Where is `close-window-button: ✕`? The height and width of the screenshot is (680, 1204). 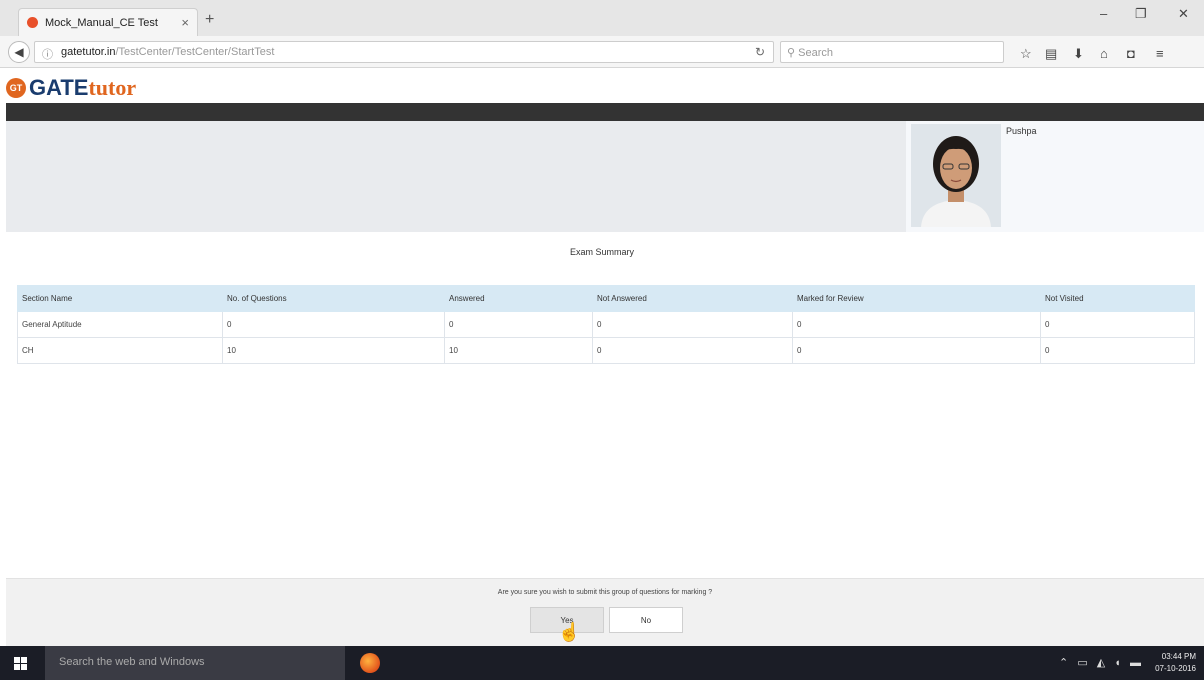
close-window-button: ✕ is located at coordinates (1183, 14).